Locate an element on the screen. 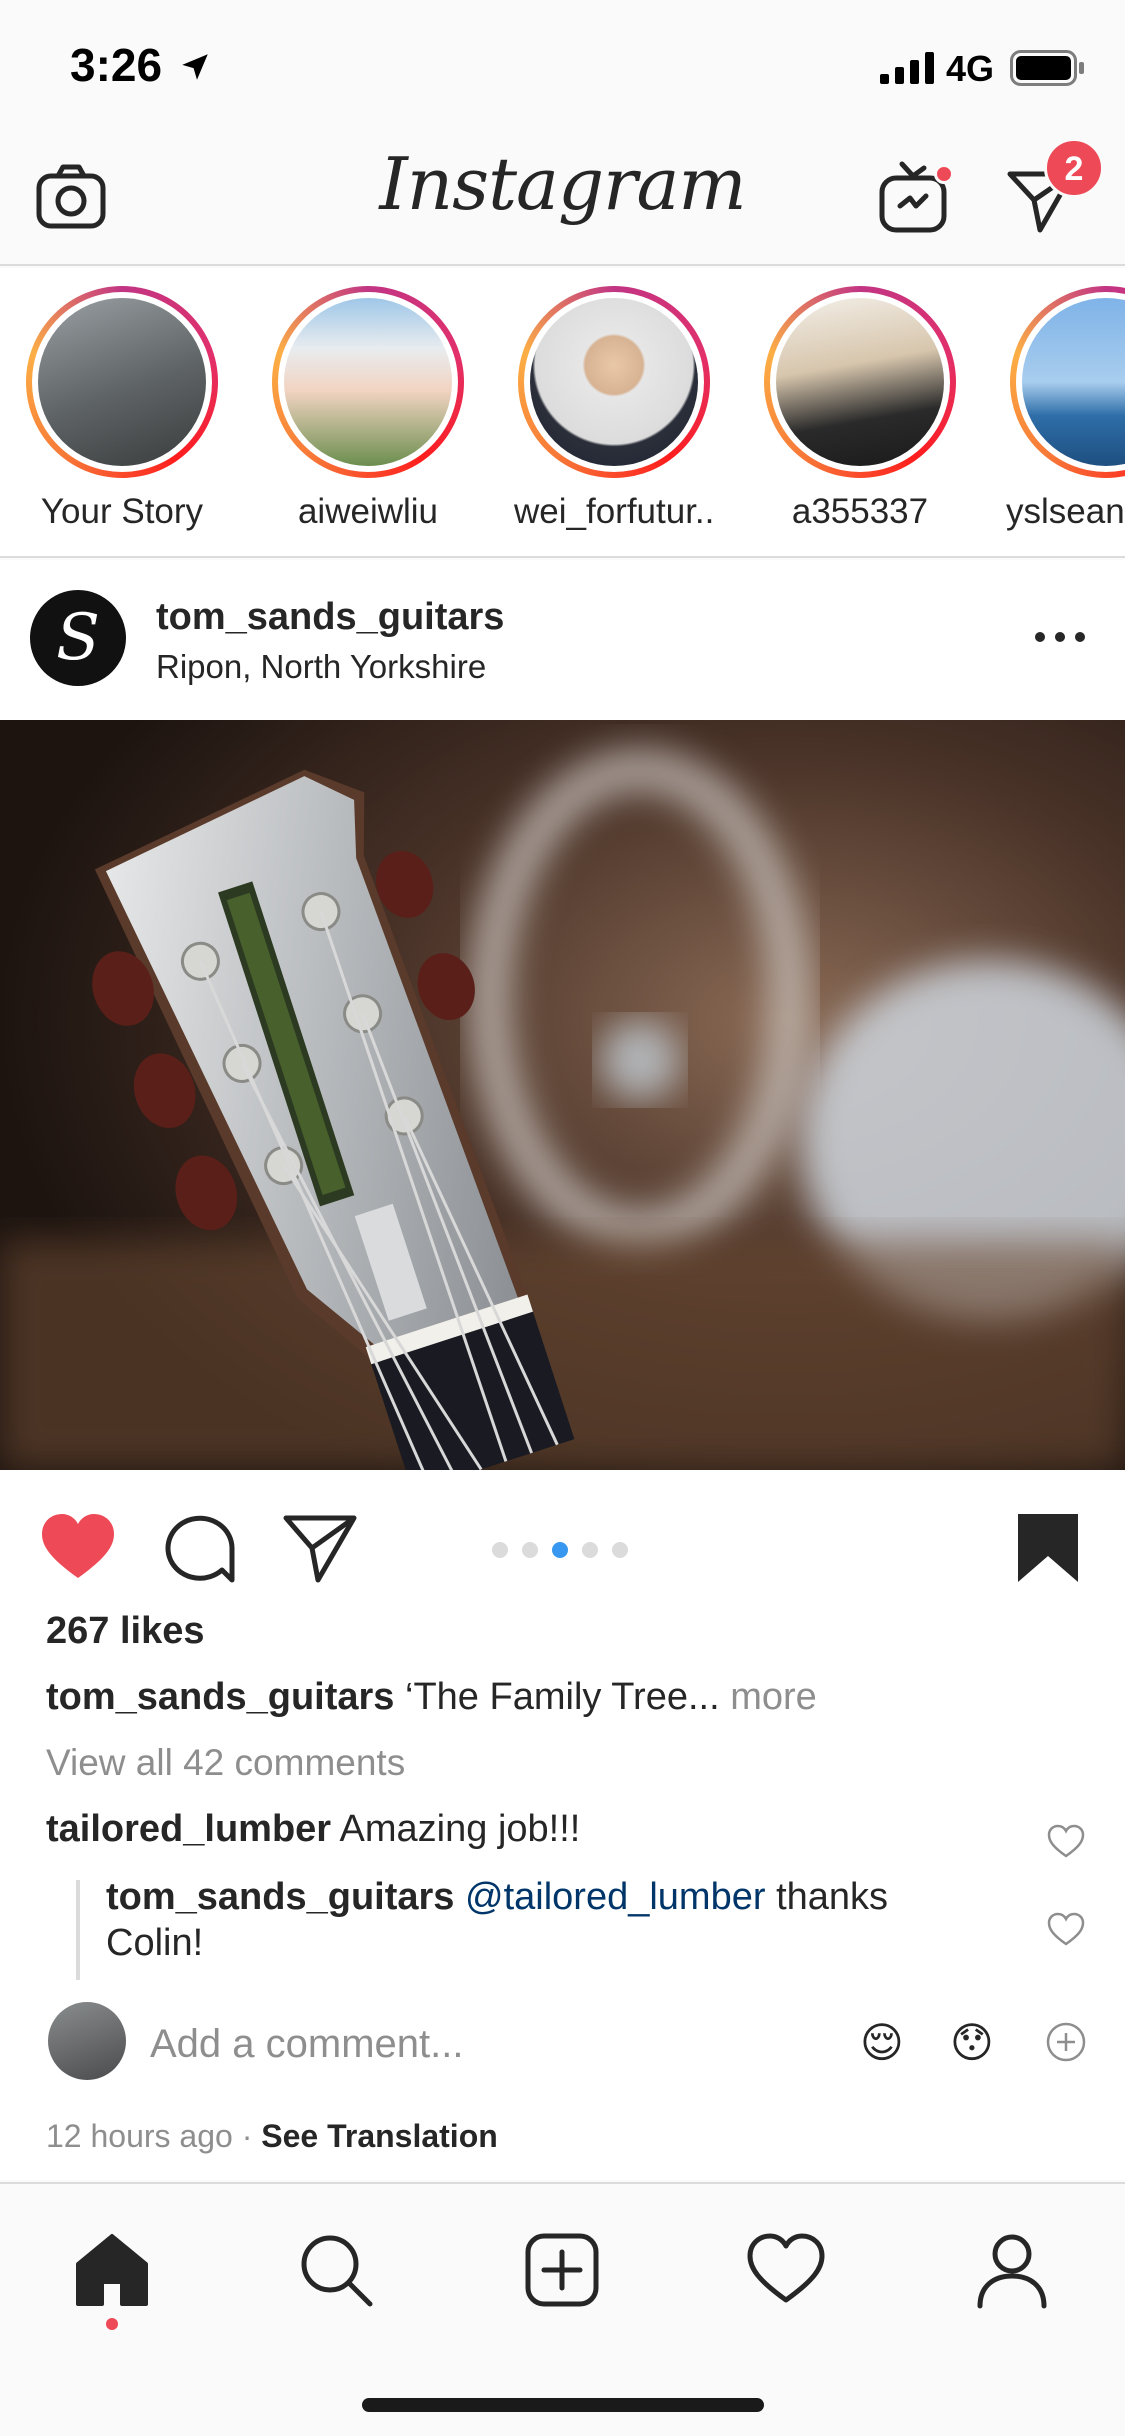 The image size is (1125, 2436). reply-username: tom_sands_guitars is located at coordinates (280, 1897).